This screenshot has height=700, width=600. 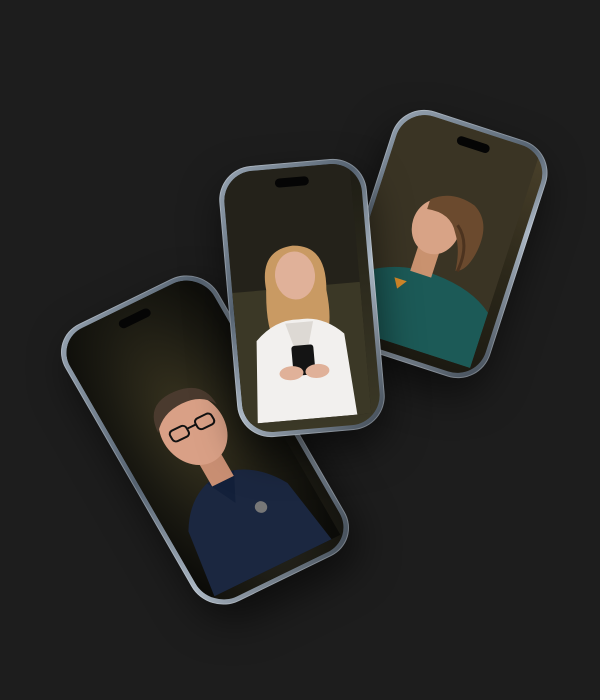 What do you see at coordinates (296, 293) in the screenshot?
I see `portrait-woman-blazer` at bounding box center [296, 293].